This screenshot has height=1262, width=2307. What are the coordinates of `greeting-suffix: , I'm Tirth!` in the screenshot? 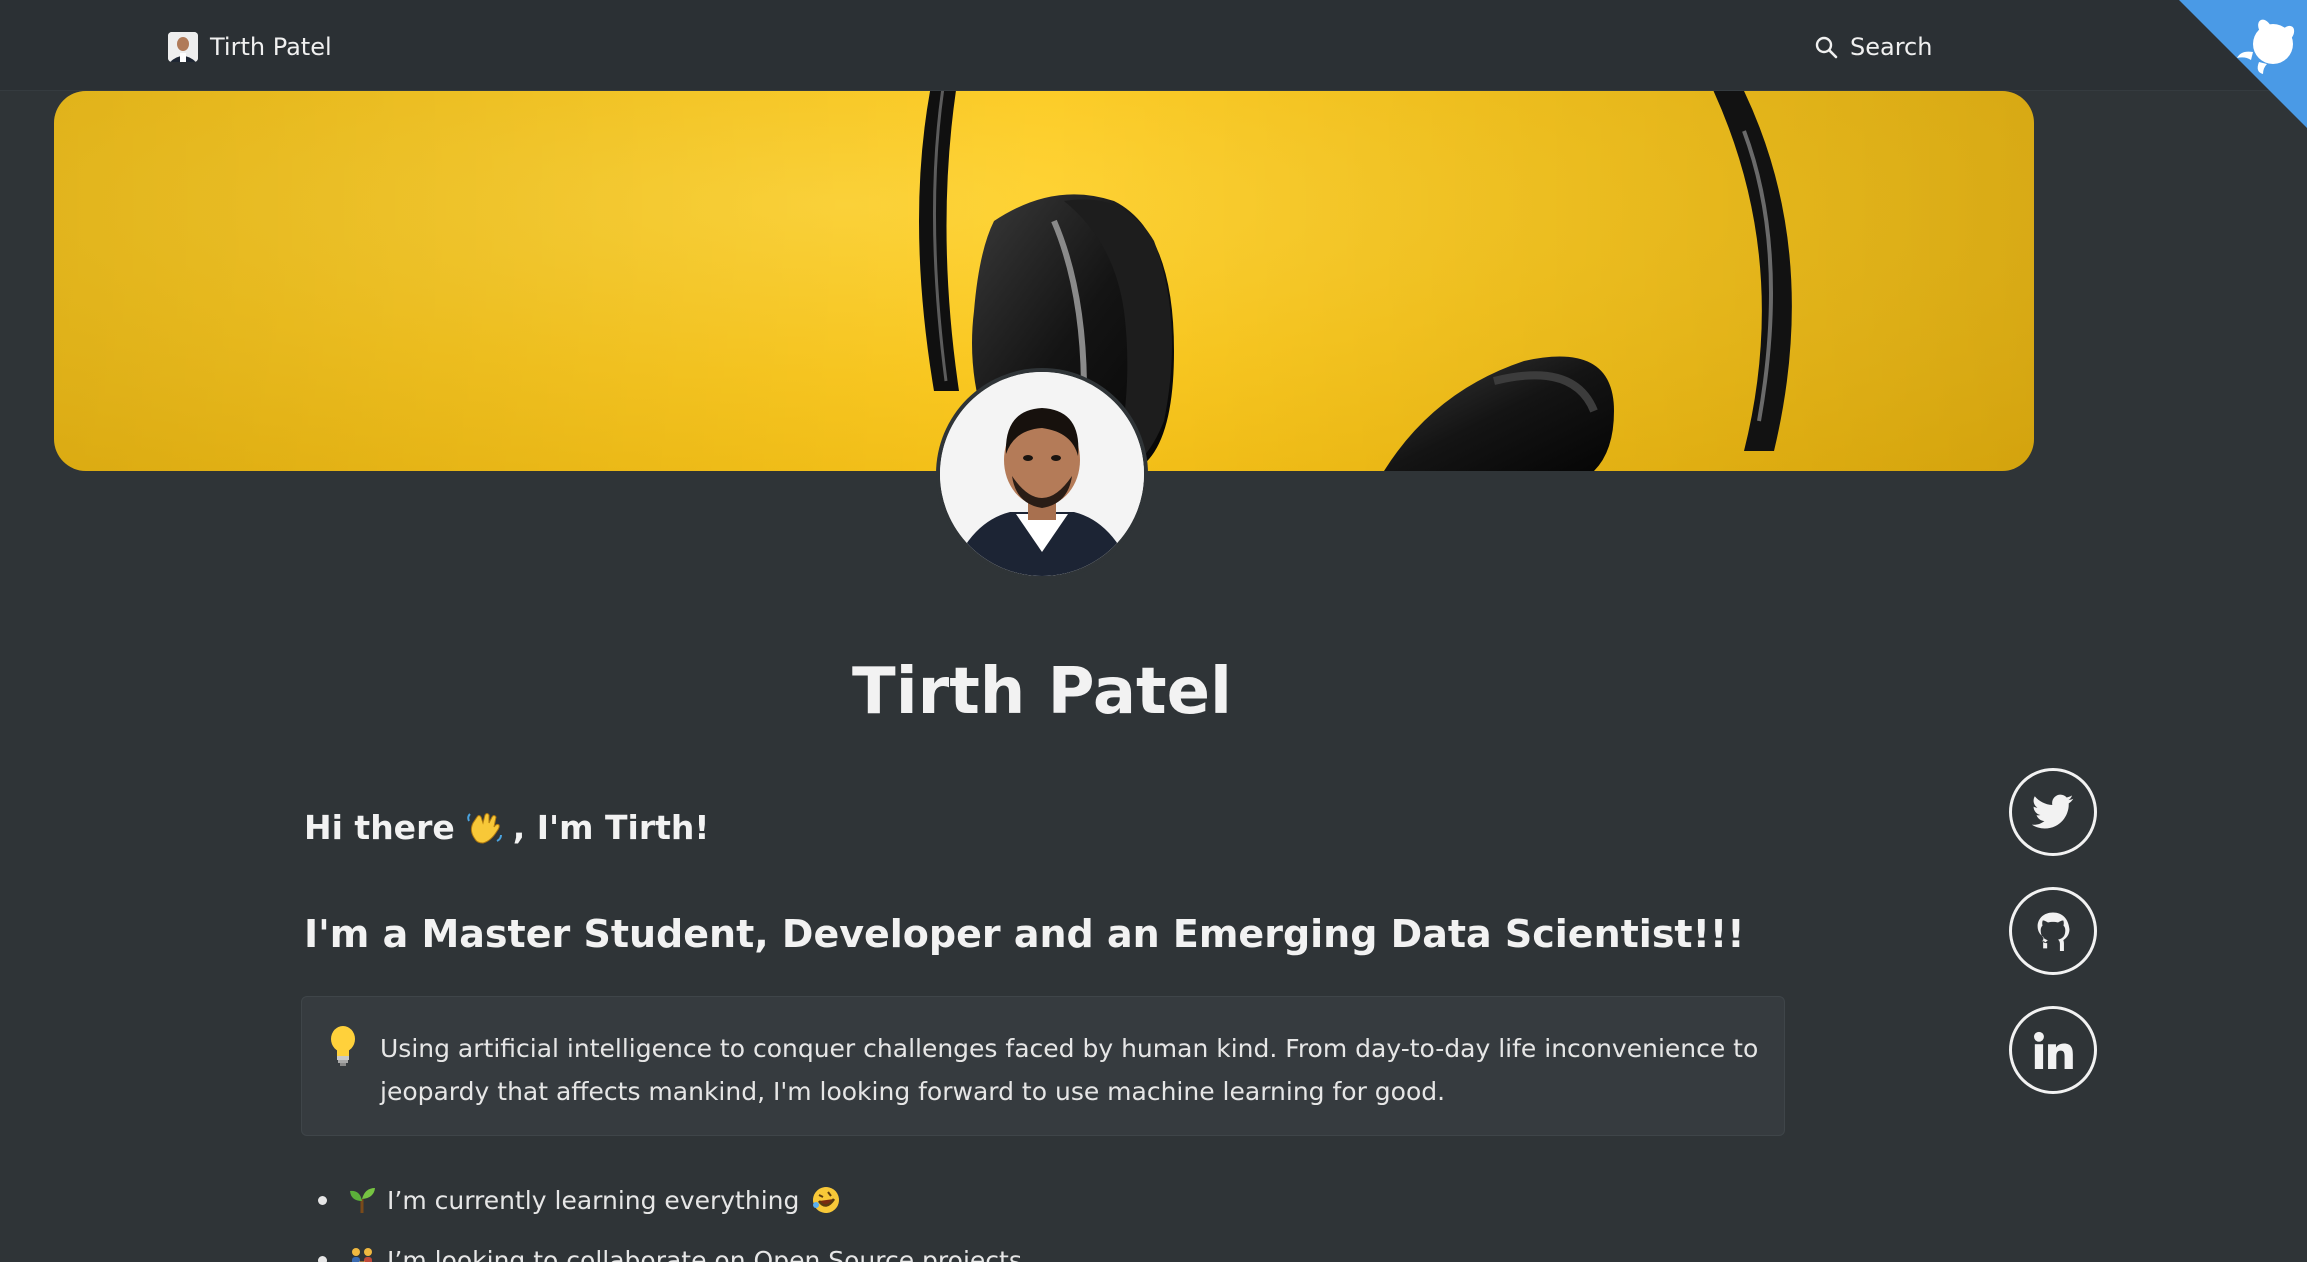 It's located at (611, 827).